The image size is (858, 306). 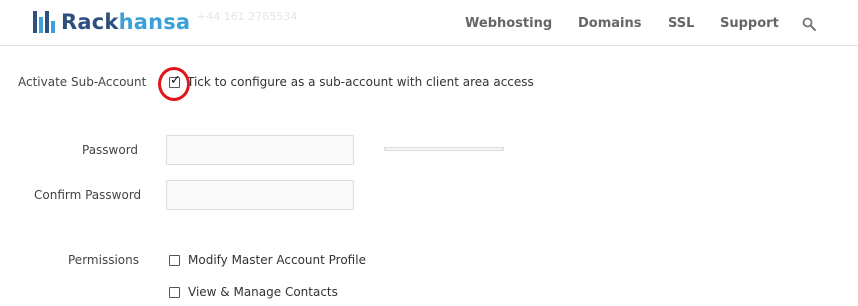 I want to click on nav-webhosting: Webhosting, so click(x=508, y=24).